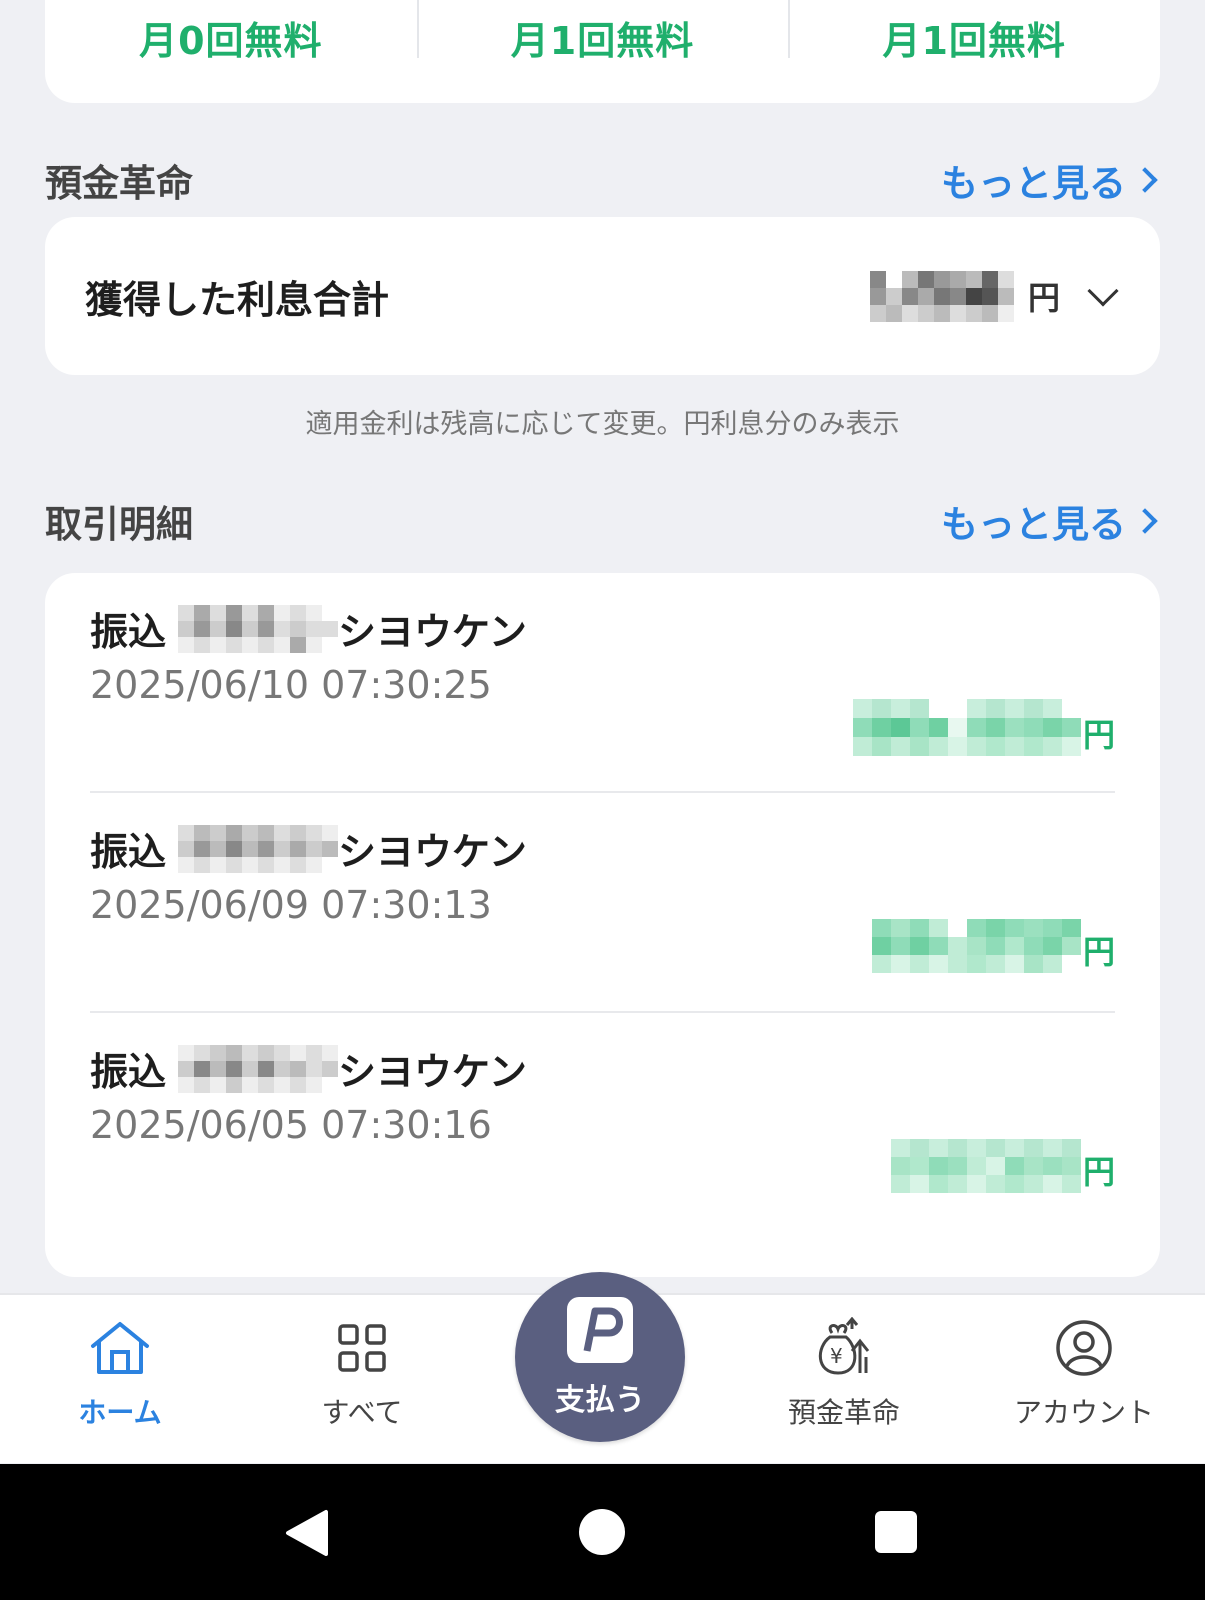  I want to click on transaction-datetime: 2025/06/09 07:30:13, so click(291, 905).